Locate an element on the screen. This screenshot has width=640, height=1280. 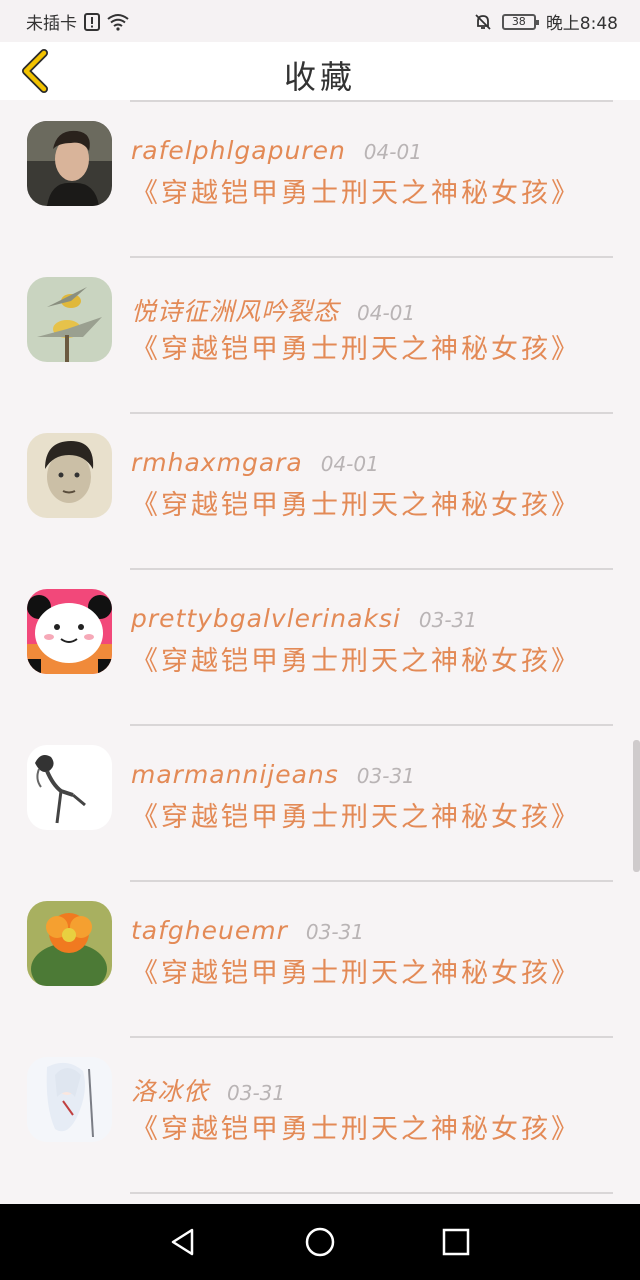
favorite-item: marmannijeans 03-31 《穿越铠甲勇士刑天之神秘女孩》 is located at coordinates (320, 804).